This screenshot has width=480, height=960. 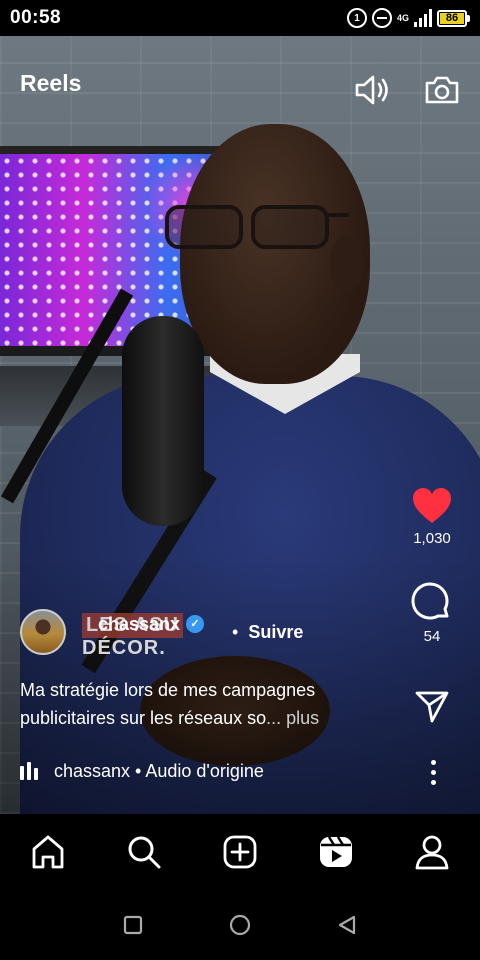 I want to click on do-not-disturb-icon, so click(x=381, y=18).